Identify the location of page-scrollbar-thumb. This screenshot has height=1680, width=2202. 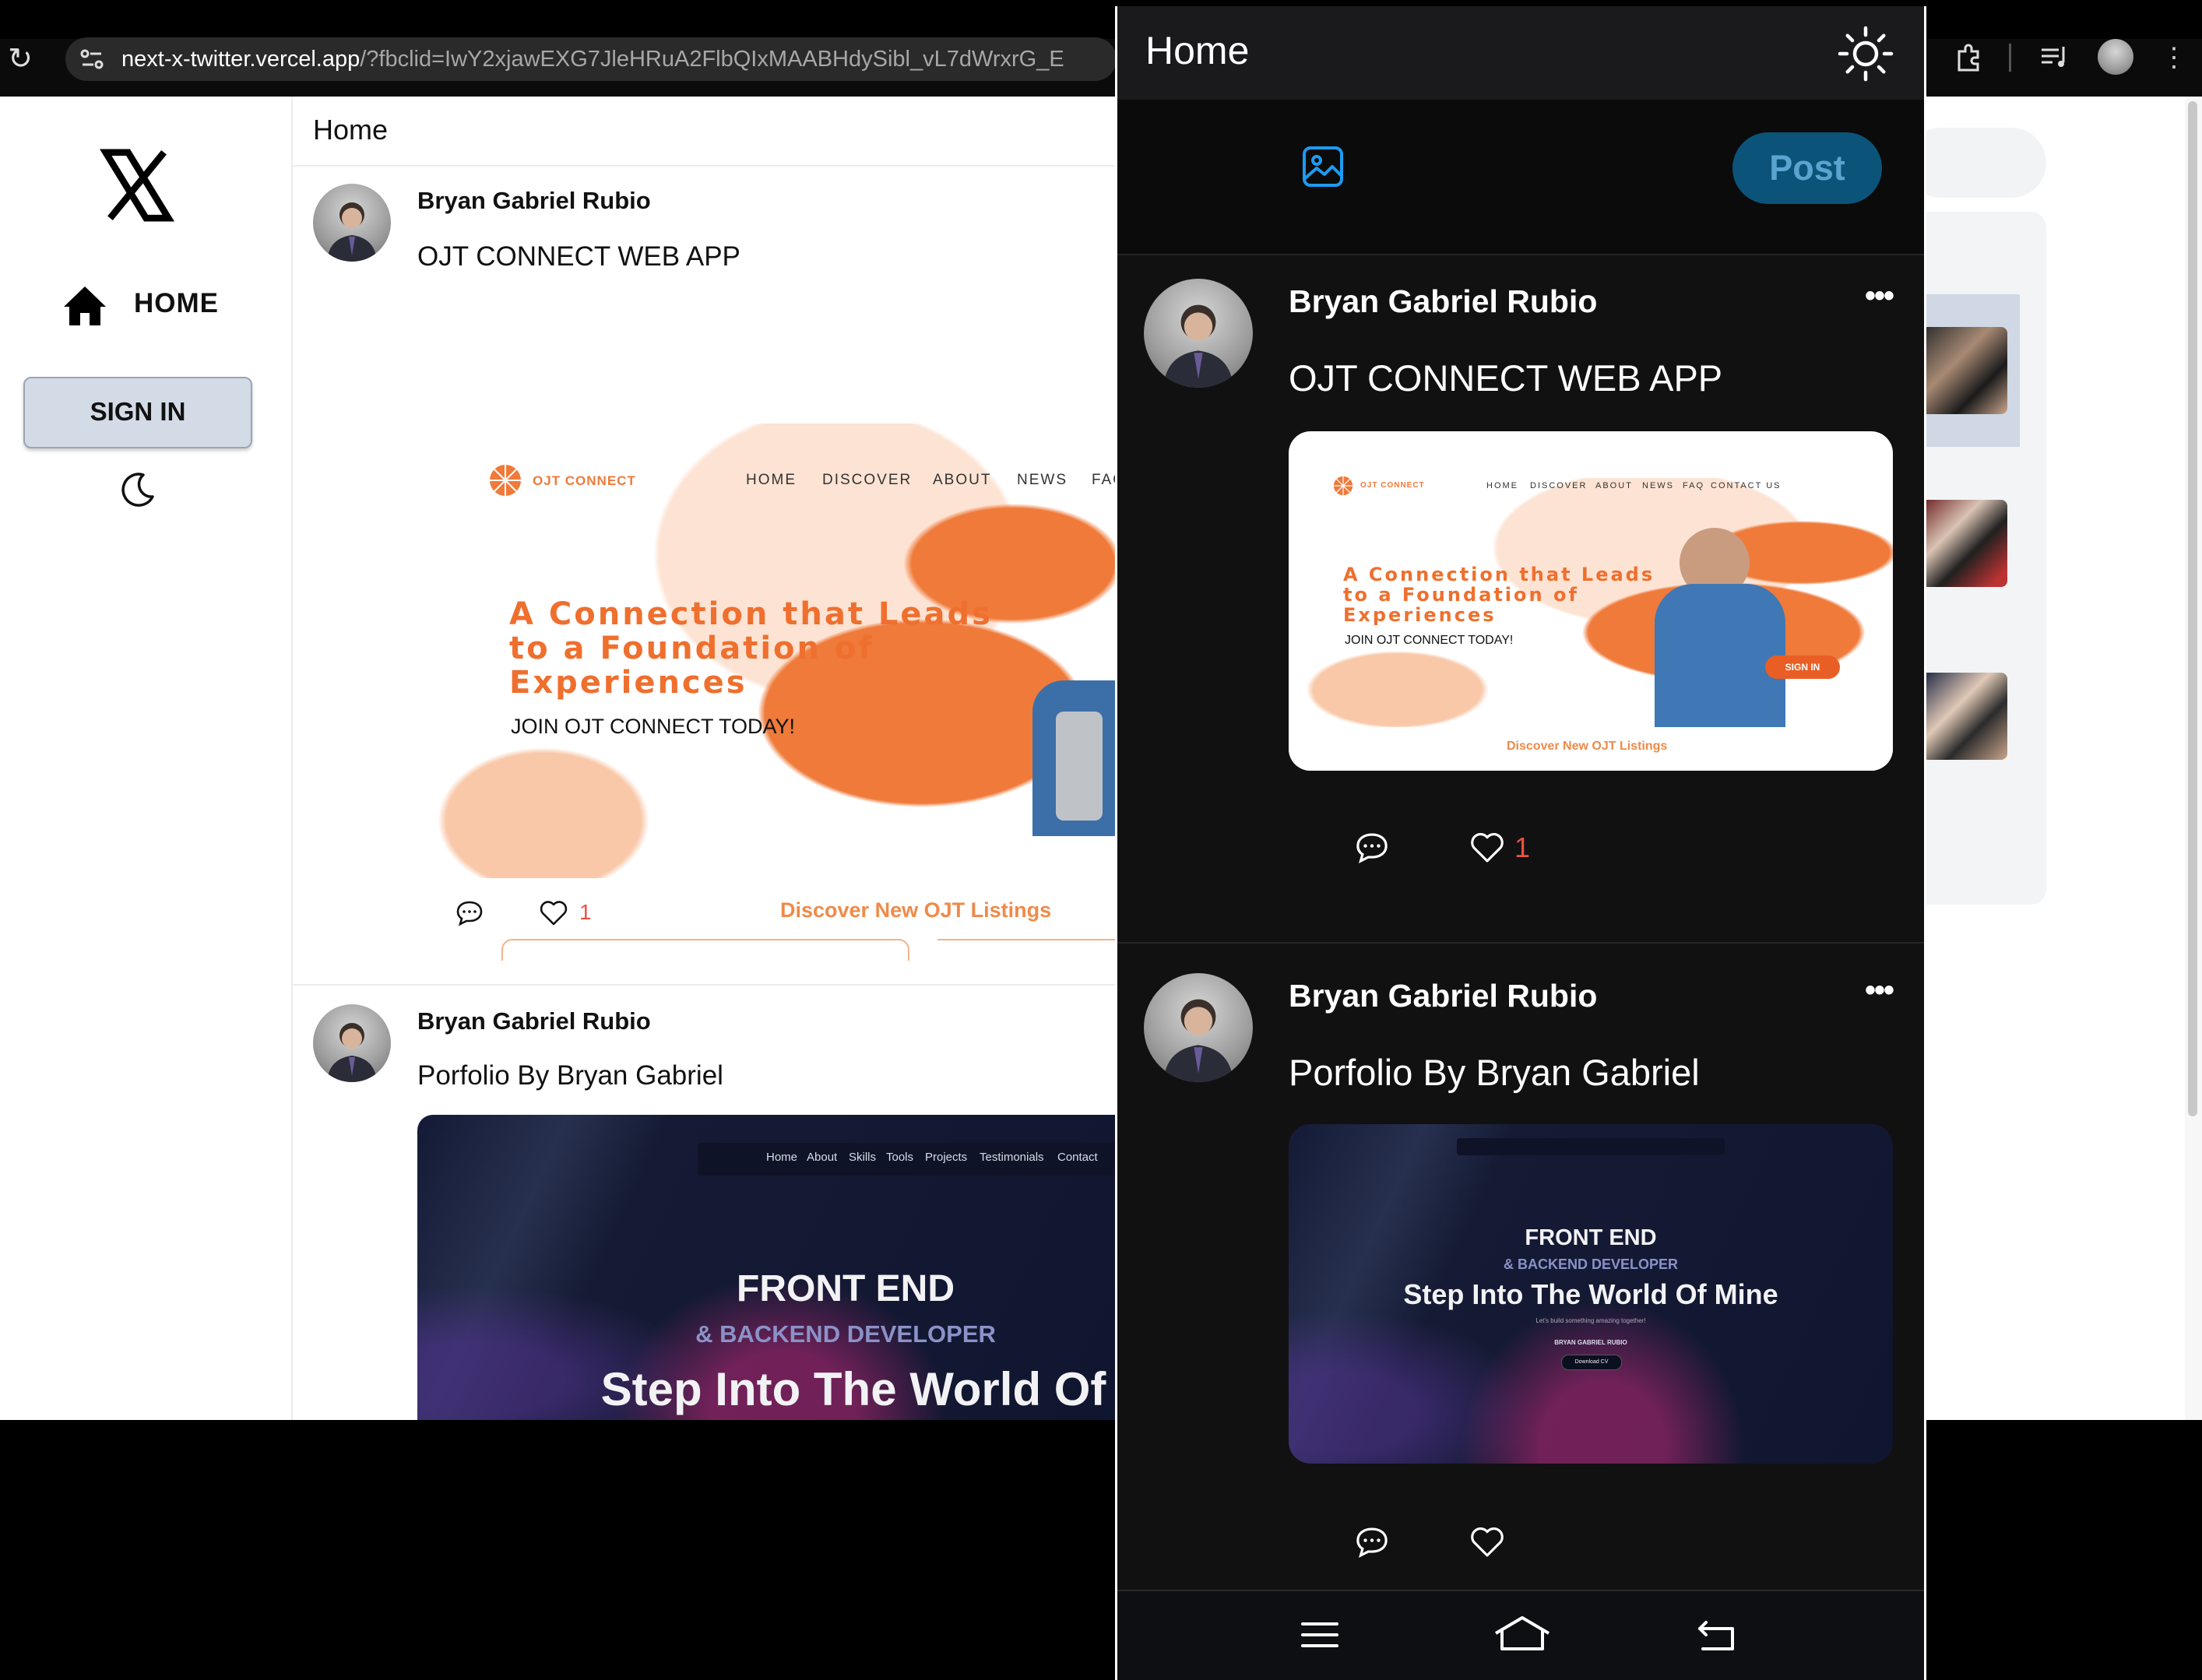
(2192, 609).